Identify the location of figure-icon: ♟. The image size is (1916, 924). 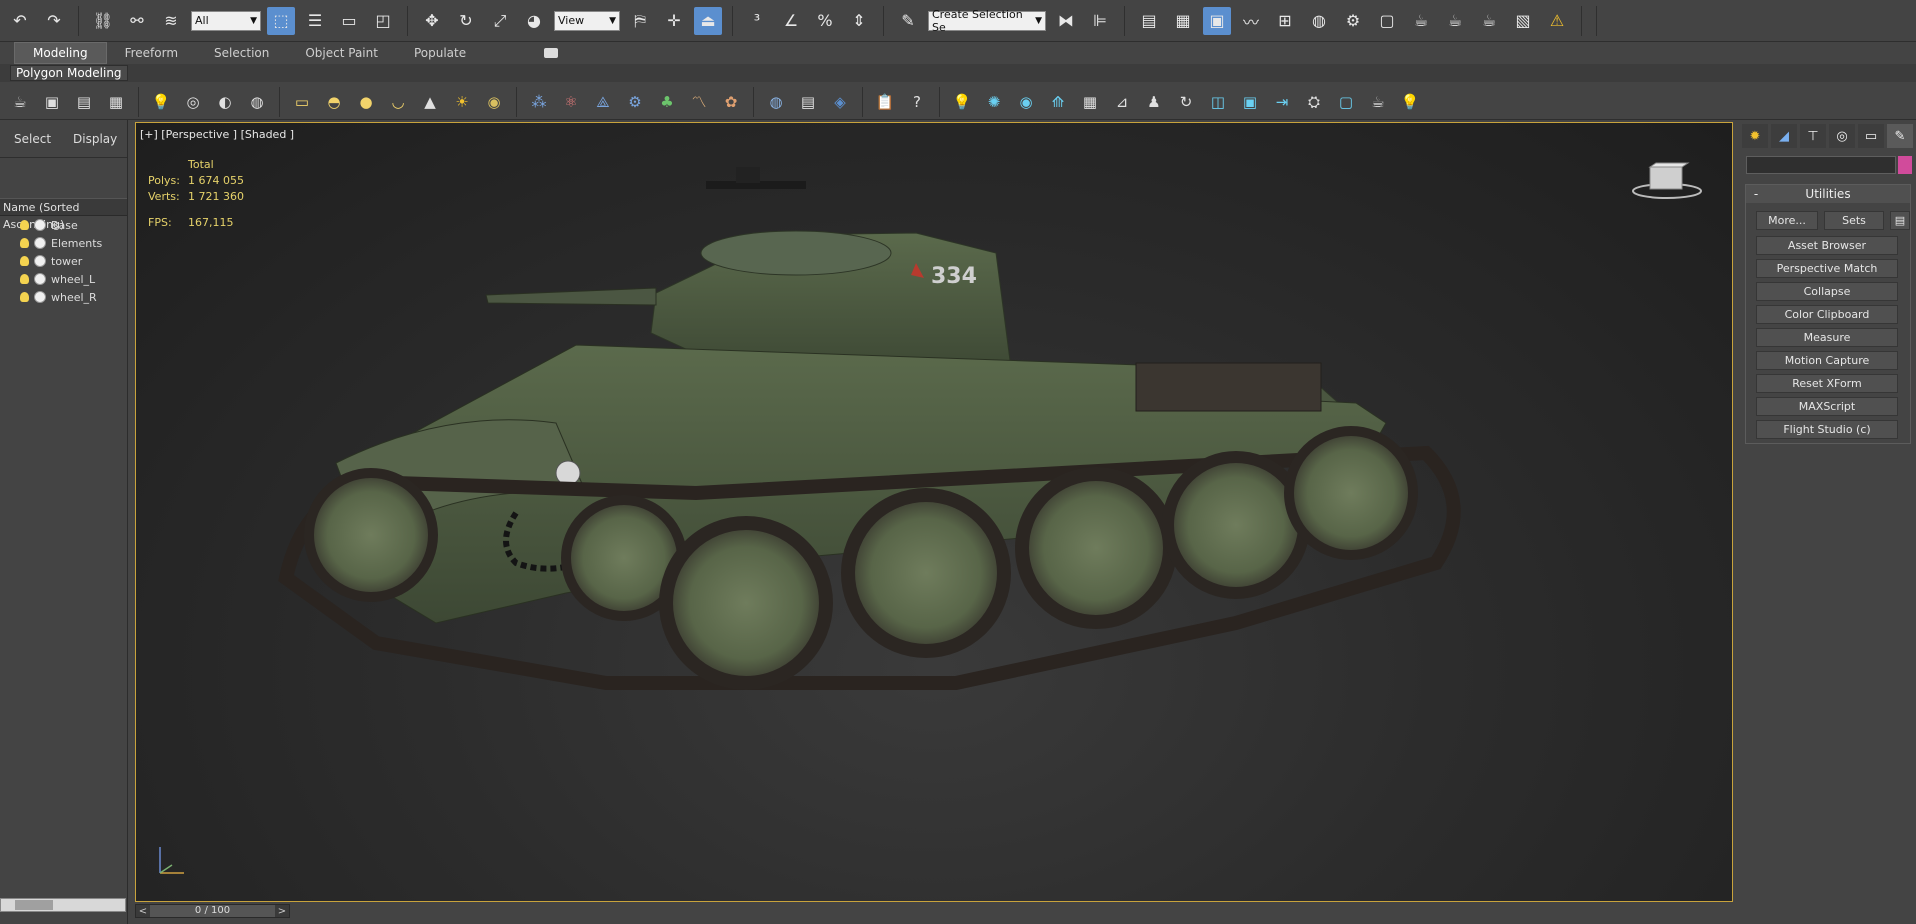
(1154, 102).